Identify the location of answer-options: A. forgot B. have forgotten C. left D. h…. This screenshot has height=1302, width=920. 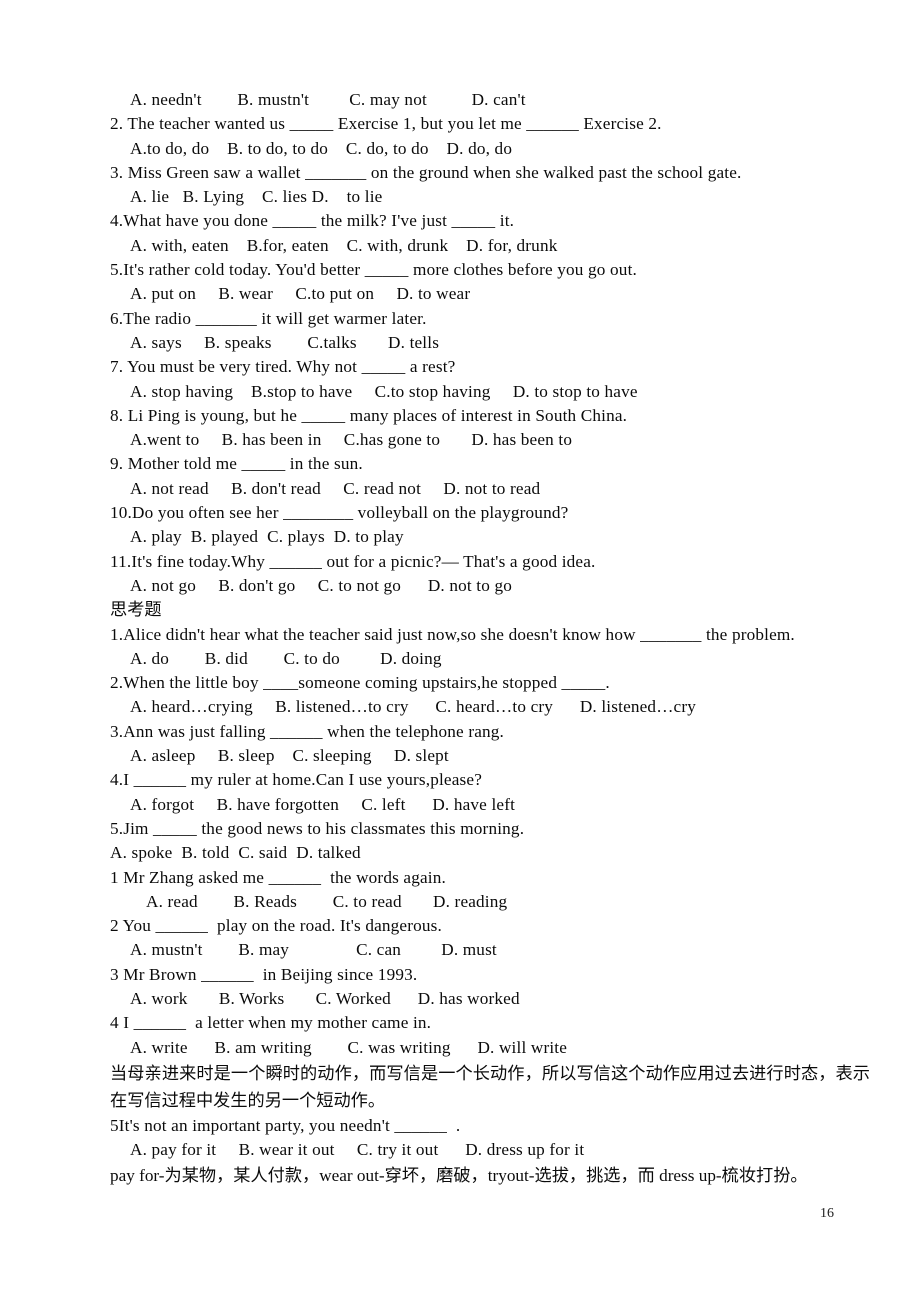
(323, 804).